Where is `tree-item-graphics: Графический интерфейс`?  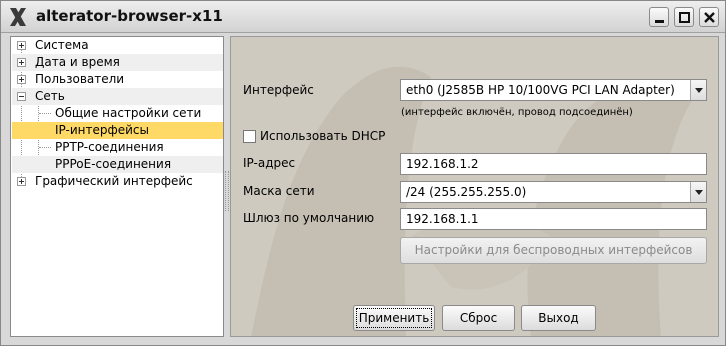 tree-item-graphics: Графический интерфейс is located at coordinates (117, 181).